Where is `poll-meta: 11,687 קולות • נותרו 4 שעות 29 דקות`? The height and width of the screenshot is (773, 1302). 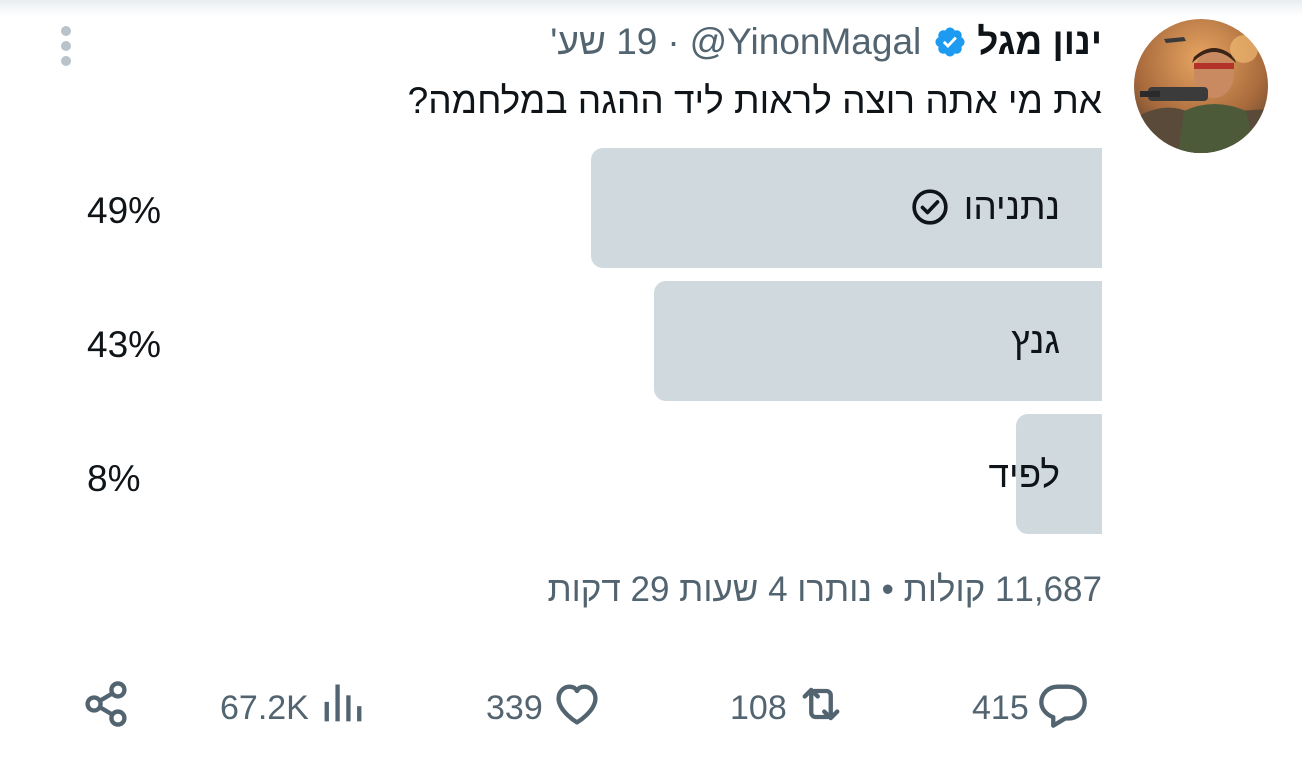 poll-meta: 11,687 קולות • נותרו 4 שעות 29 דקות is located at coordinates (824, 589).